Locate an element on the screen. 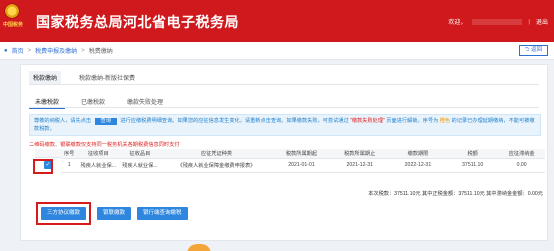  back-arrow-icon: ⮌ is located at coordinates (527, 50).